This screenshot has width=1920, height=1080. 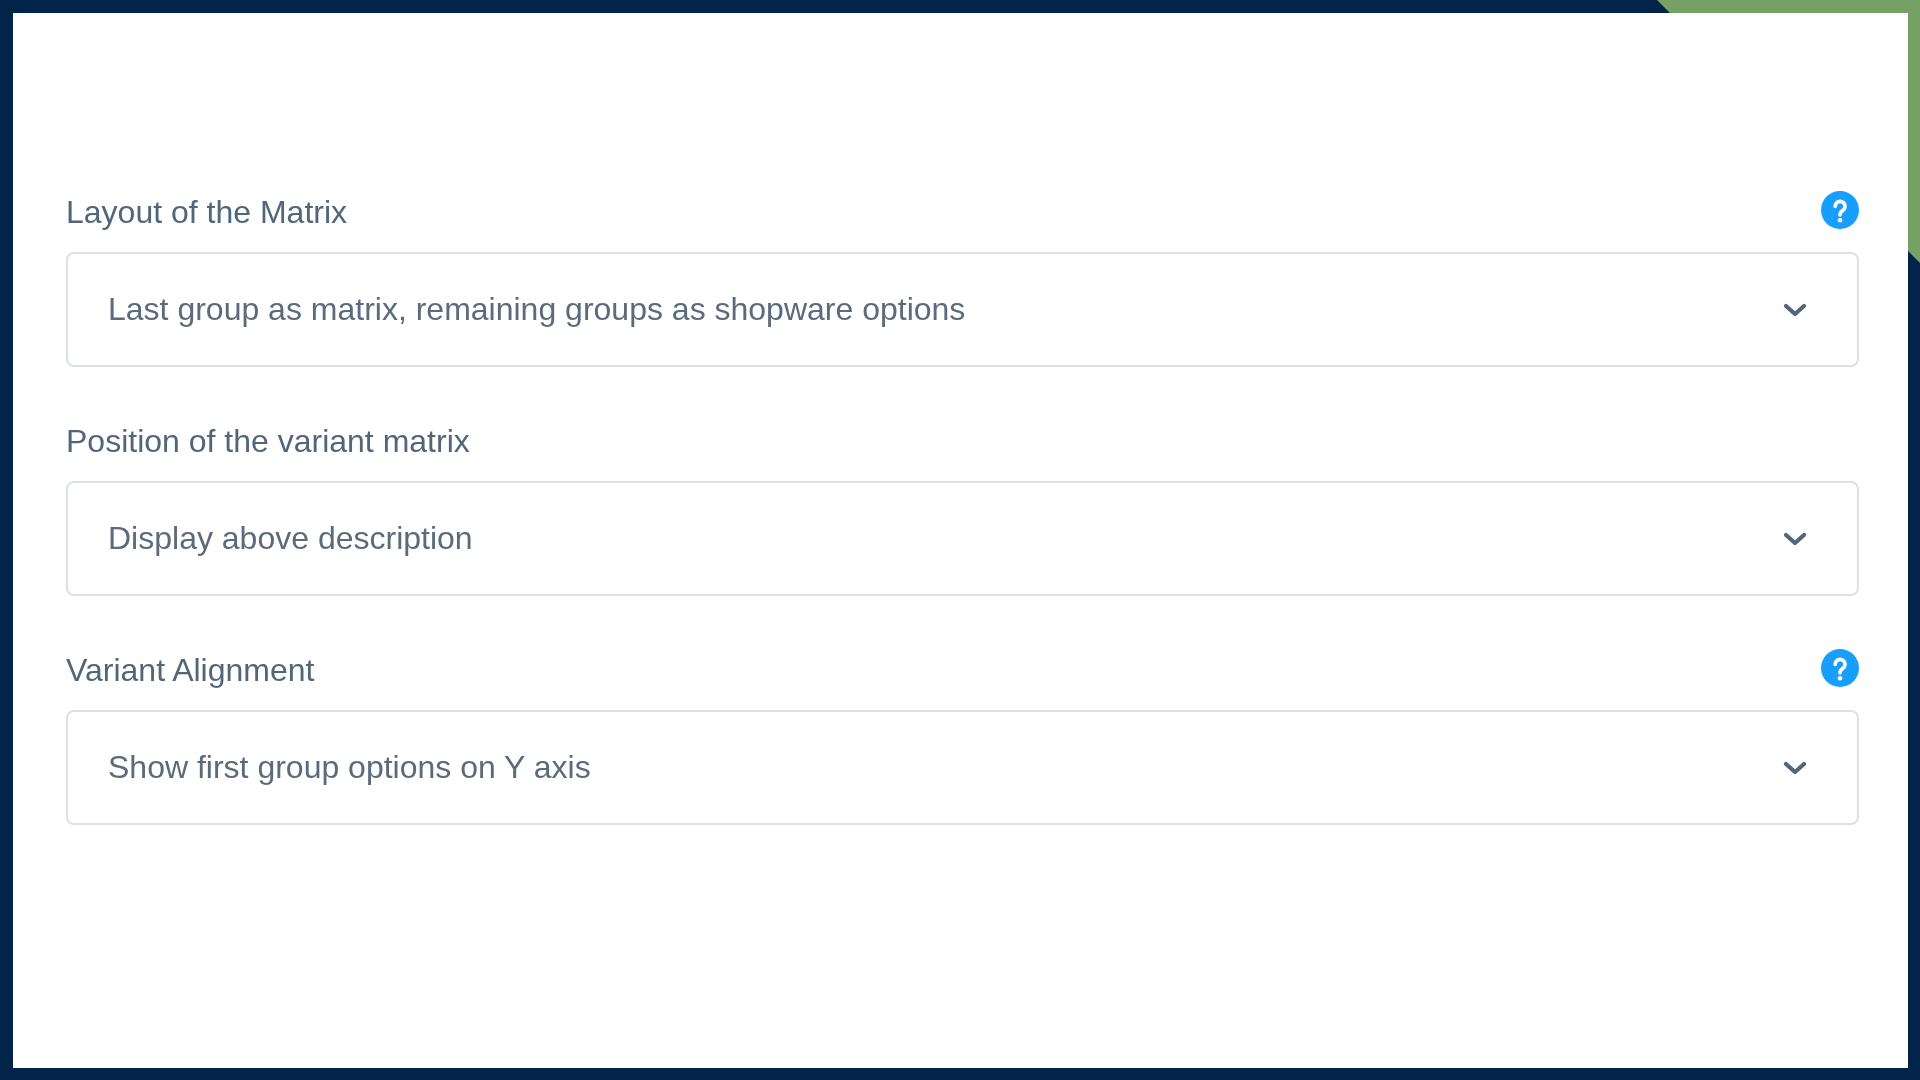 What do you see at coordinates (190, 670) in the screenshot?
I see `field-label: Variant Alignment` at bounding box center [190, 670].